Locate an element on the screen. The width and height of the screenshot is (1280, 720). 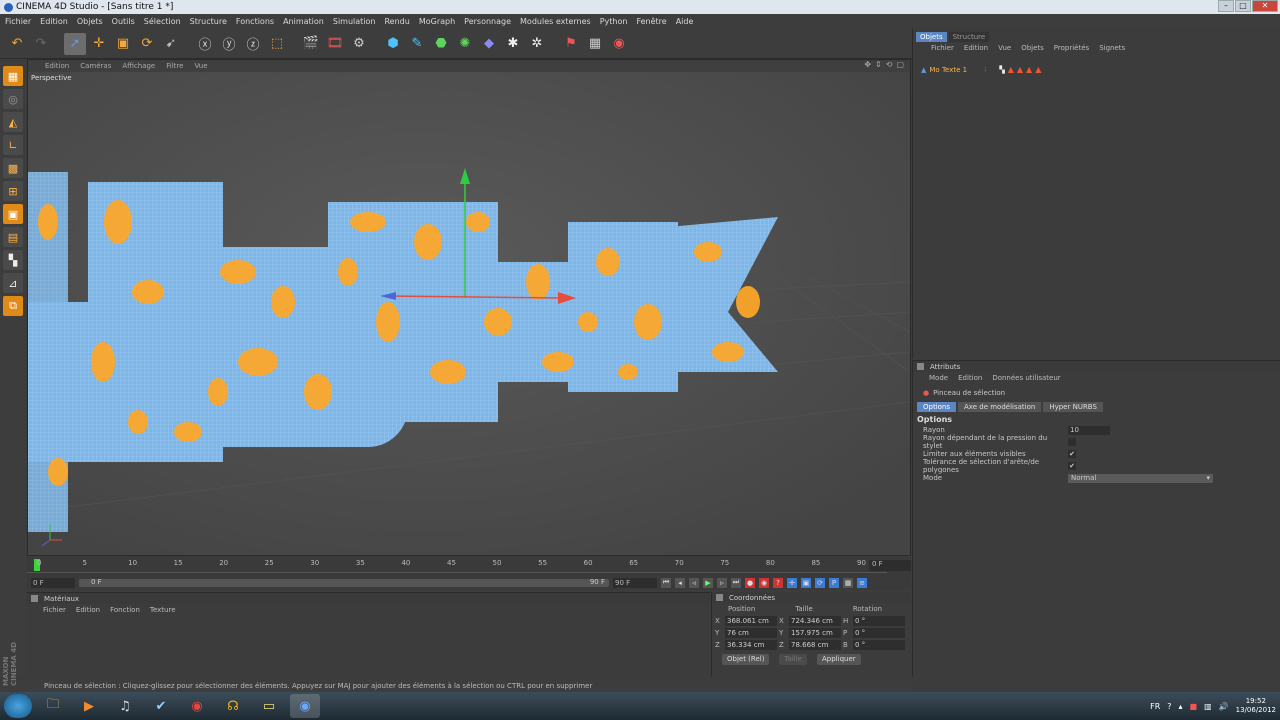
viewport-menu-vue: Vue is located at coordinates (200, 66).